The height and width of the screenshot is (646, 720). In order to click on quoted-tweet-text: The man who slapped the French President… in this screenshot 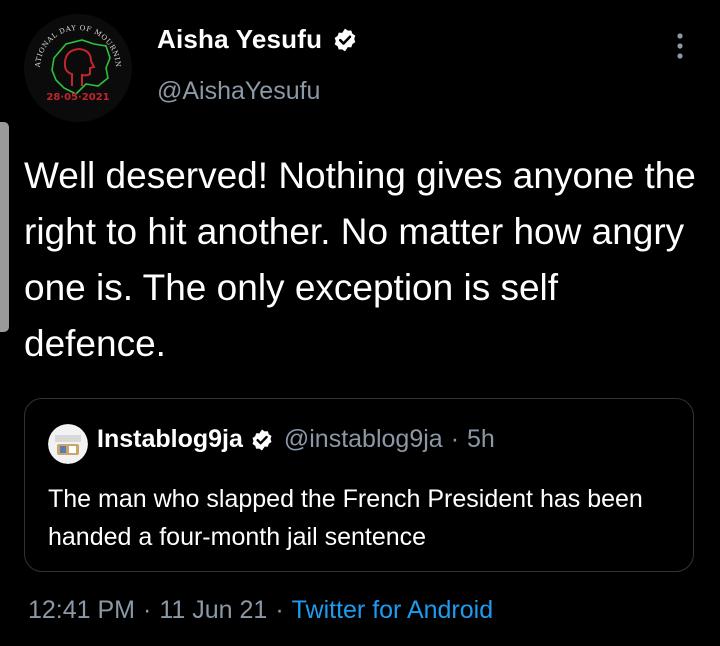, I will do `click(345, 518)`.